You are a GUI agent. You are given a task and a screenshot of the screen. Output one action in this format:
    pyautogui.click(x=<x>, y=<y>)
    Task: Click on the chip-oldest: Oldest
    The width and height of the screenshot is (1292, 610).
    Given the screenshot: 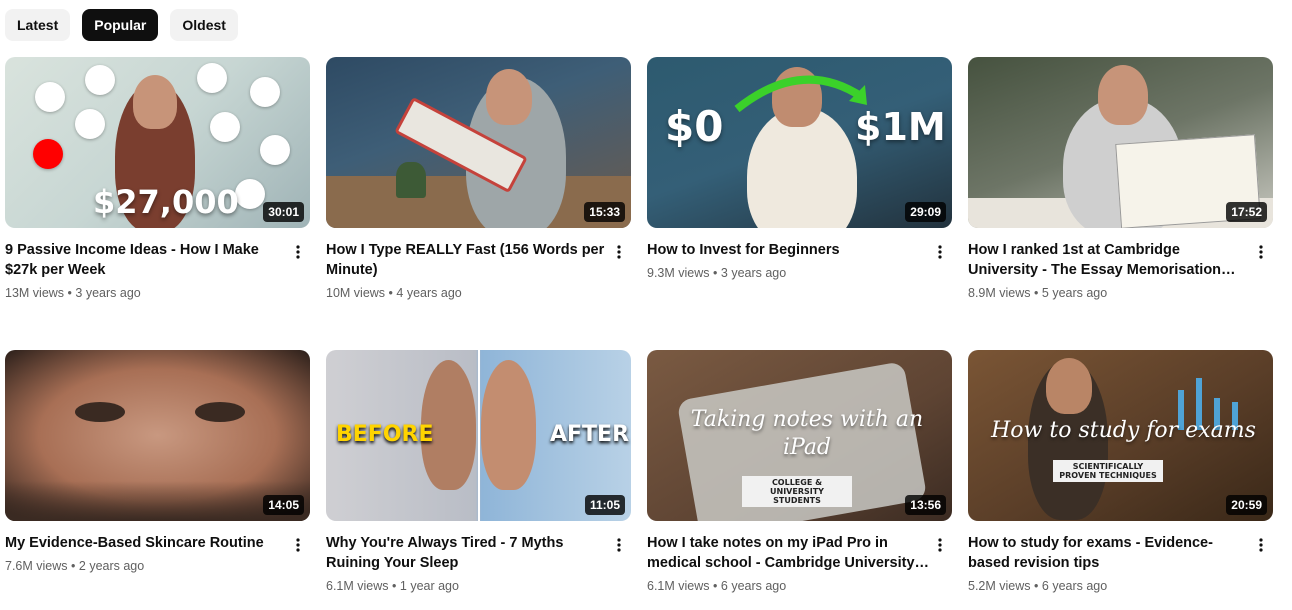 What is the action you would take?
    pyautogui.click(x=204, y=25)
    